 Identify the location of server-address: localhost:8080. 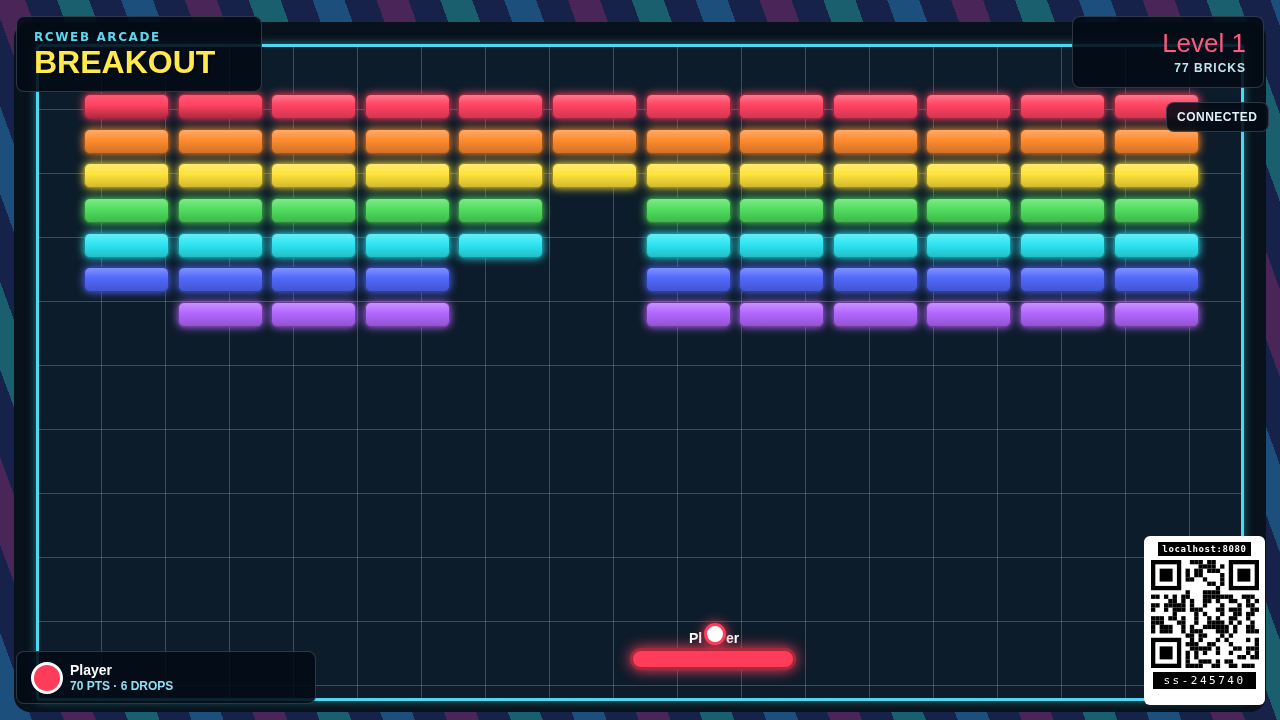
(1204, 549).